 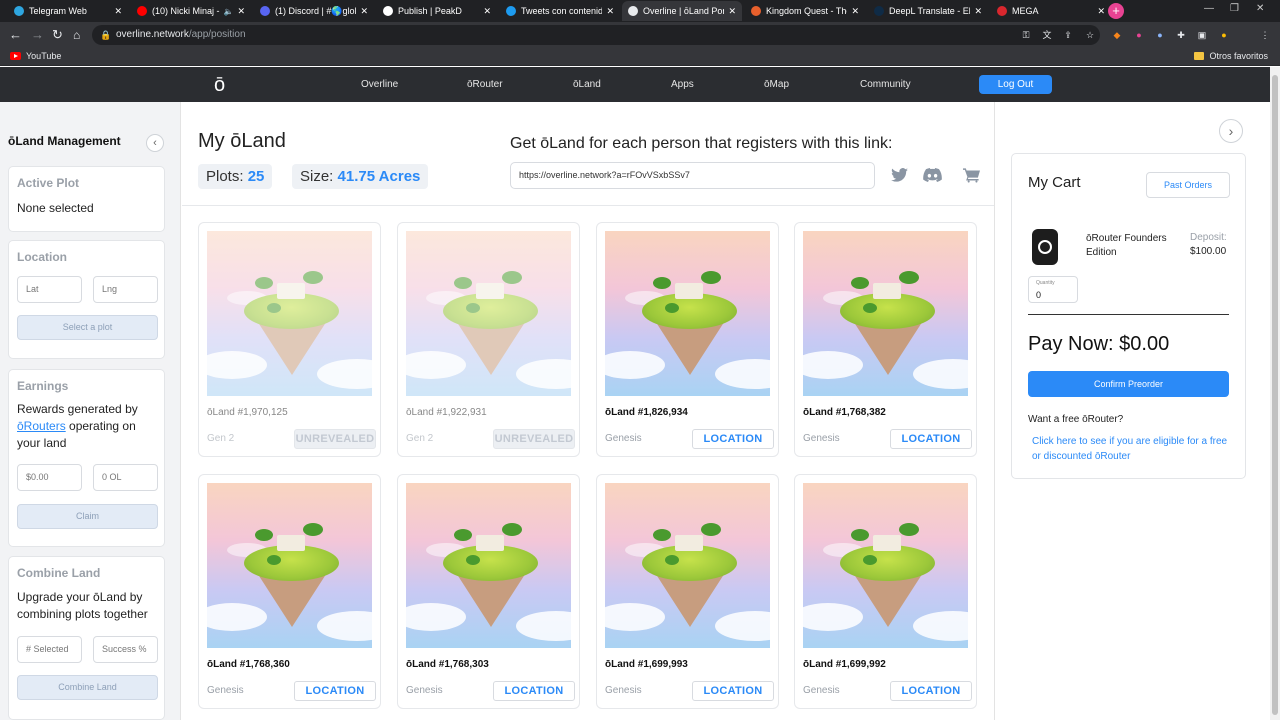 I want to click on land-size-badge: Size: 41.75 Acres, so click(x=360, y=176).